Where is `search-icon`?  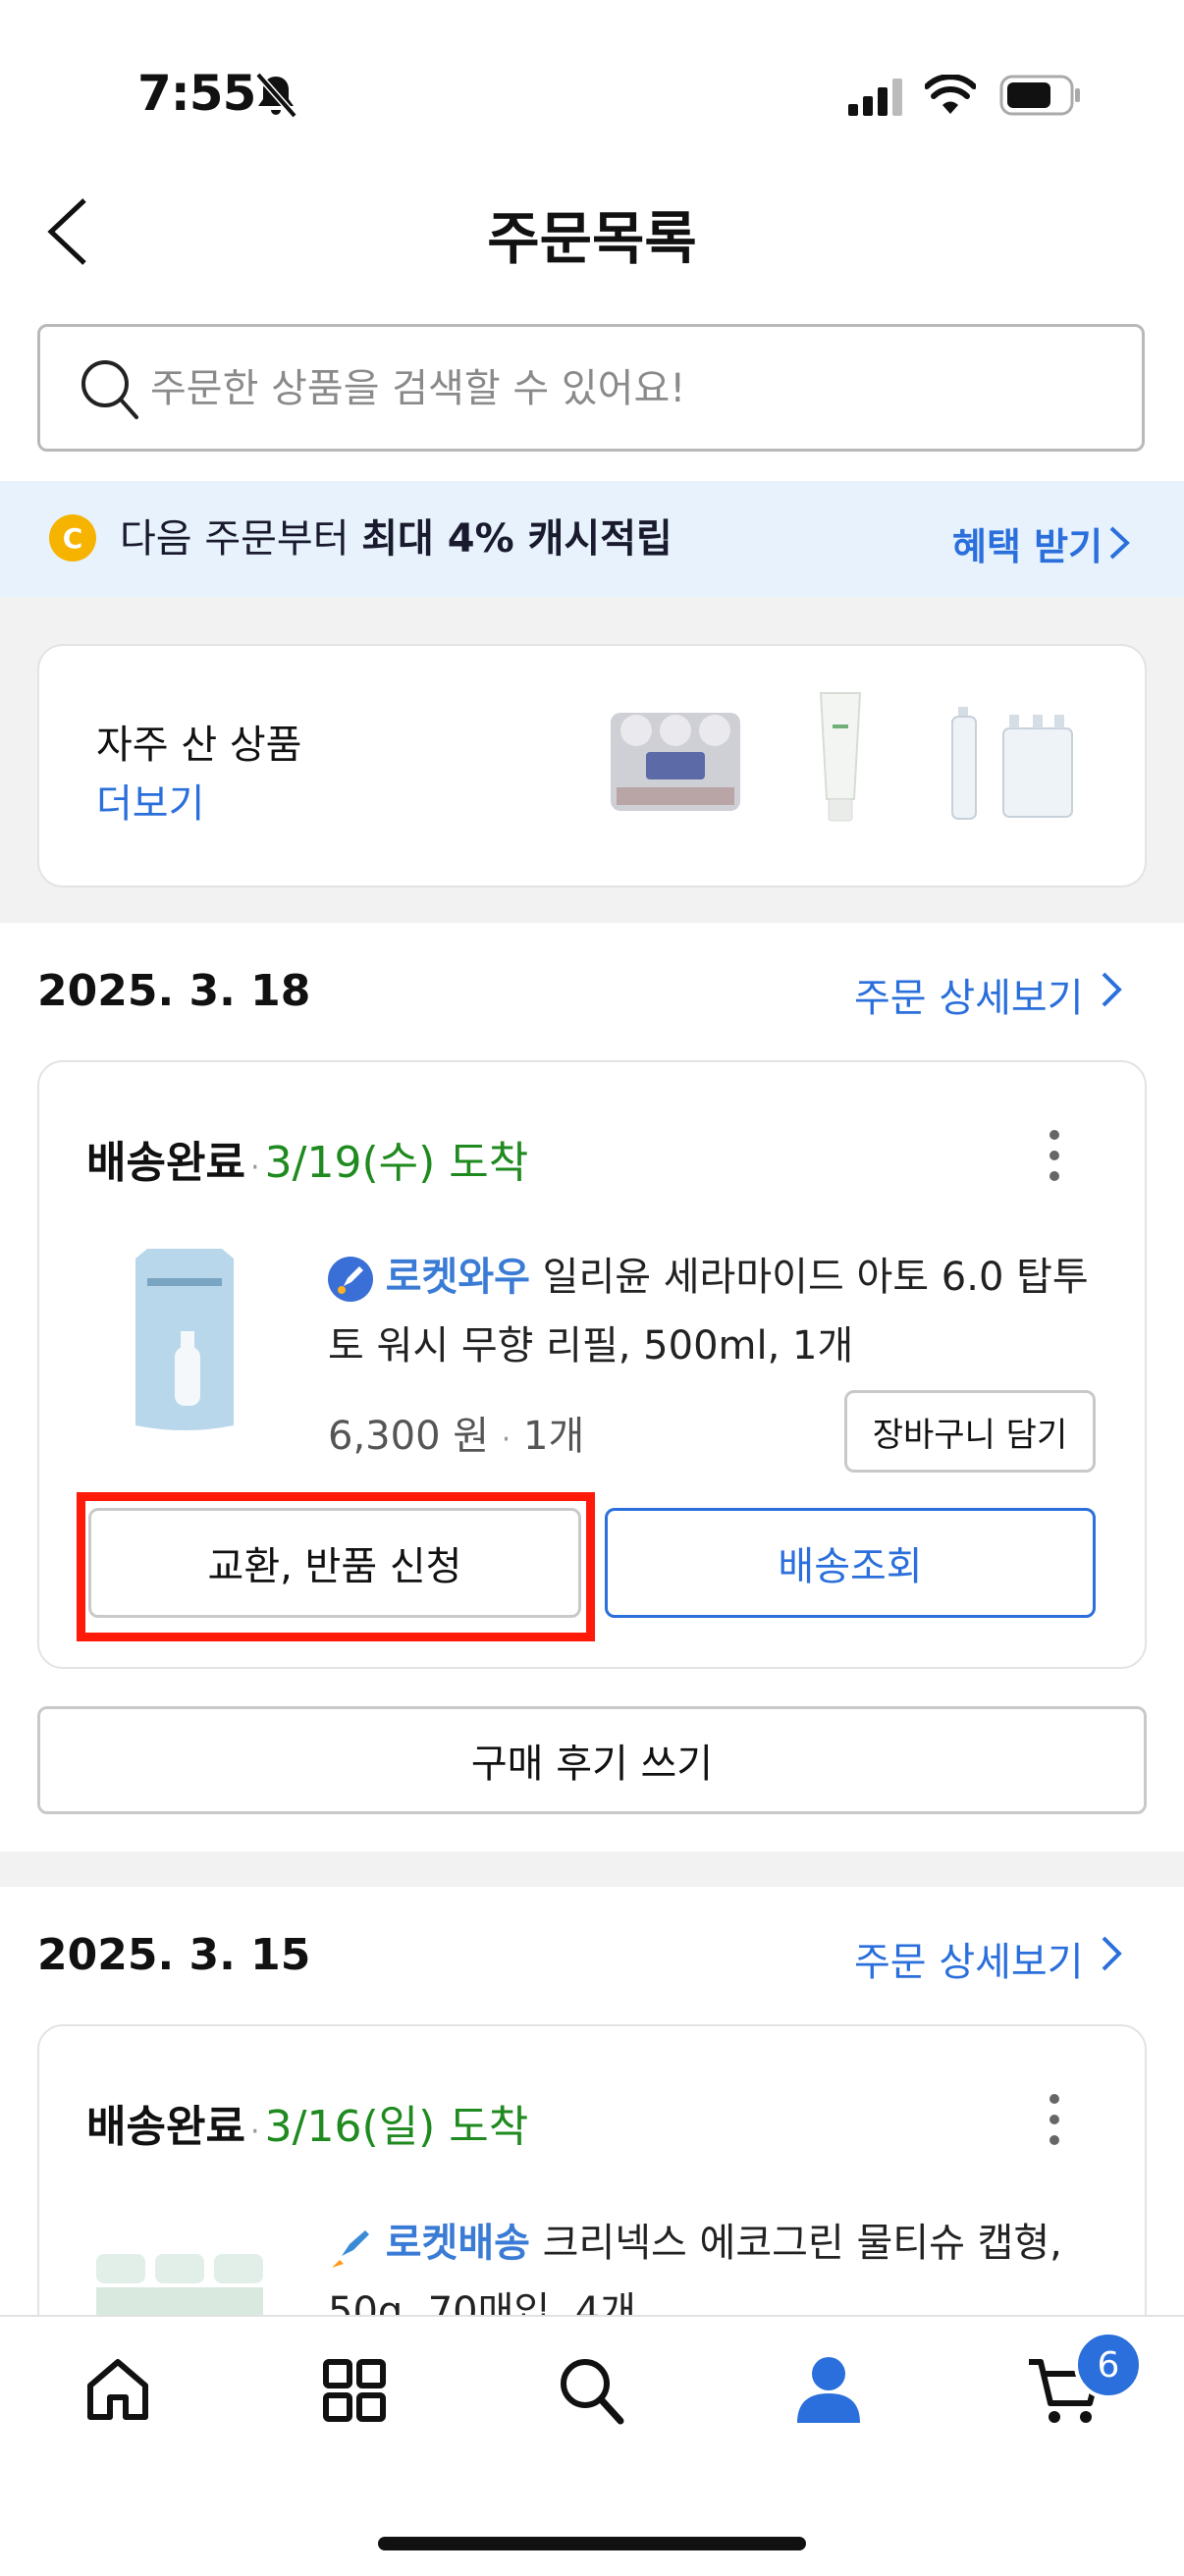 search-icon is located at coordinates (109, 389).